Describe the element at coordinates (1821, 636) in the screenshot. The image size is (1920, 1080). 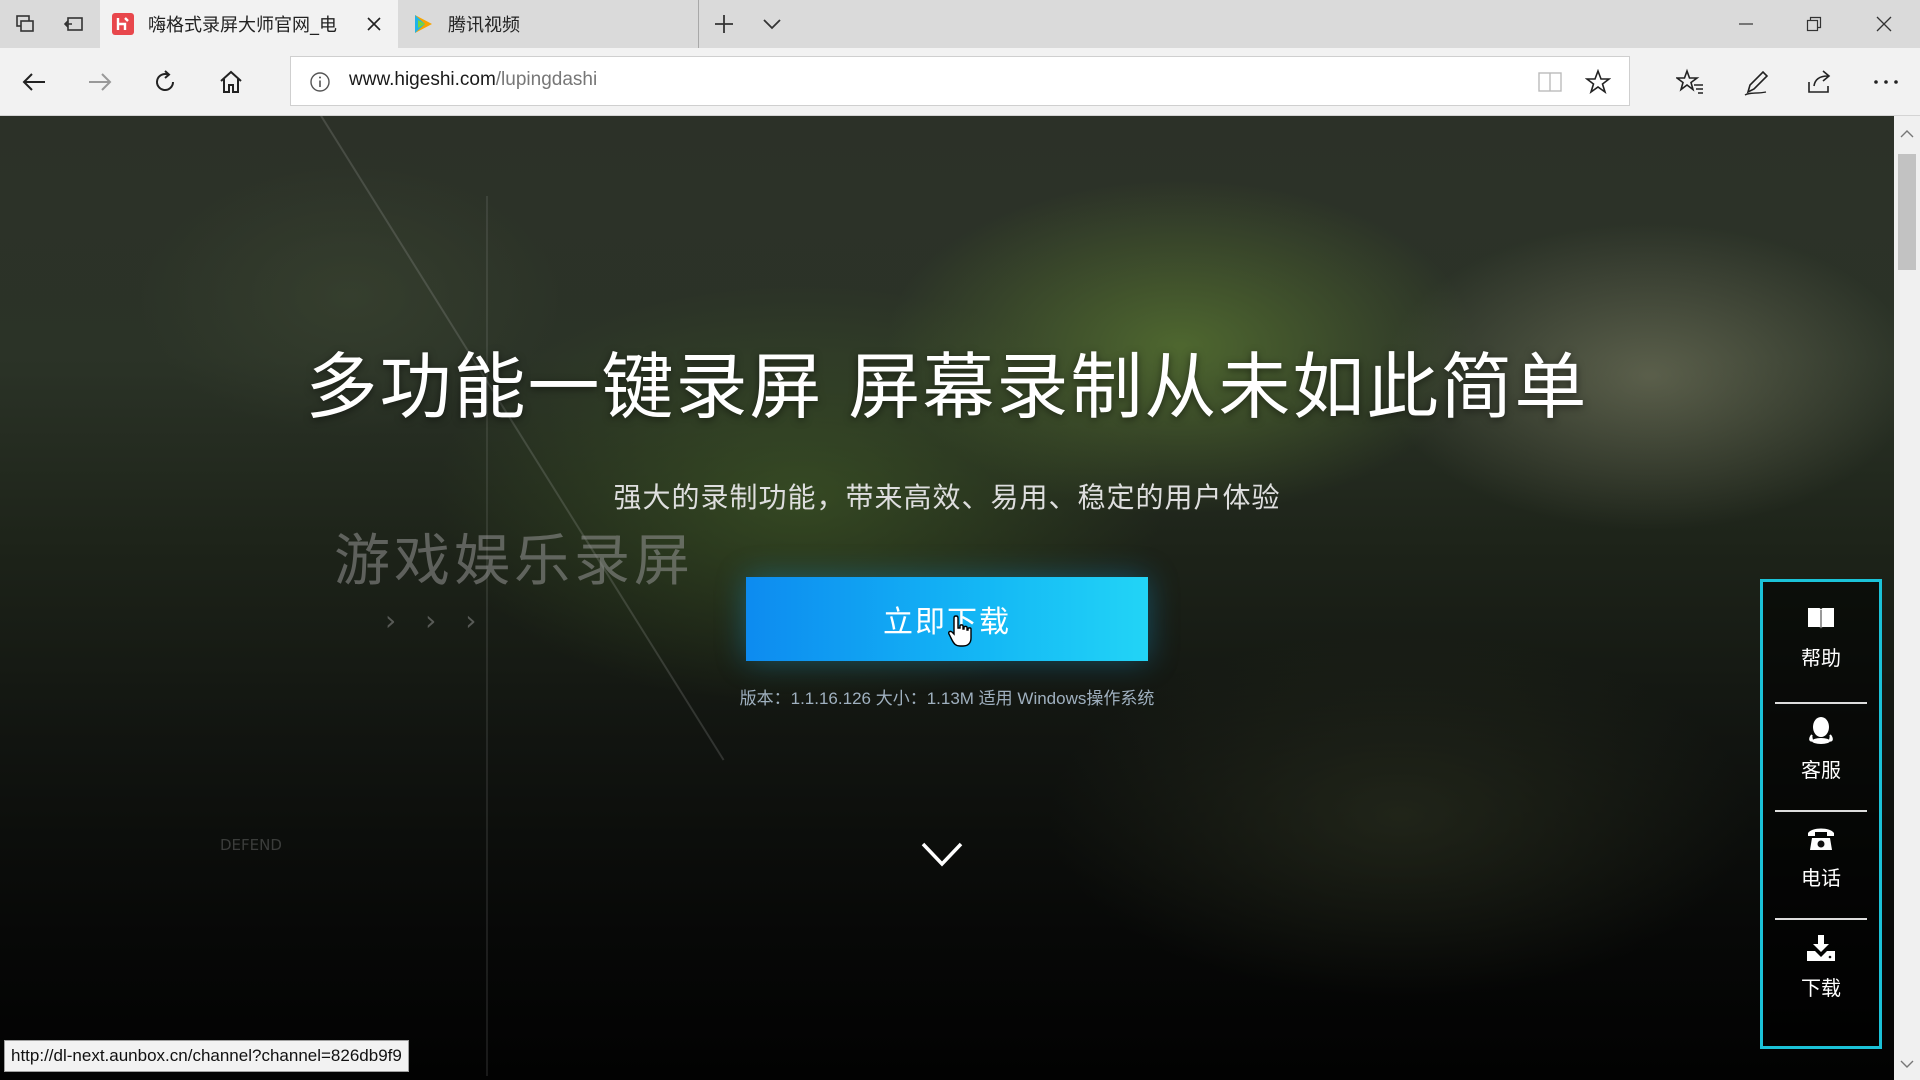
I see `help-button: 帮助` at that location.